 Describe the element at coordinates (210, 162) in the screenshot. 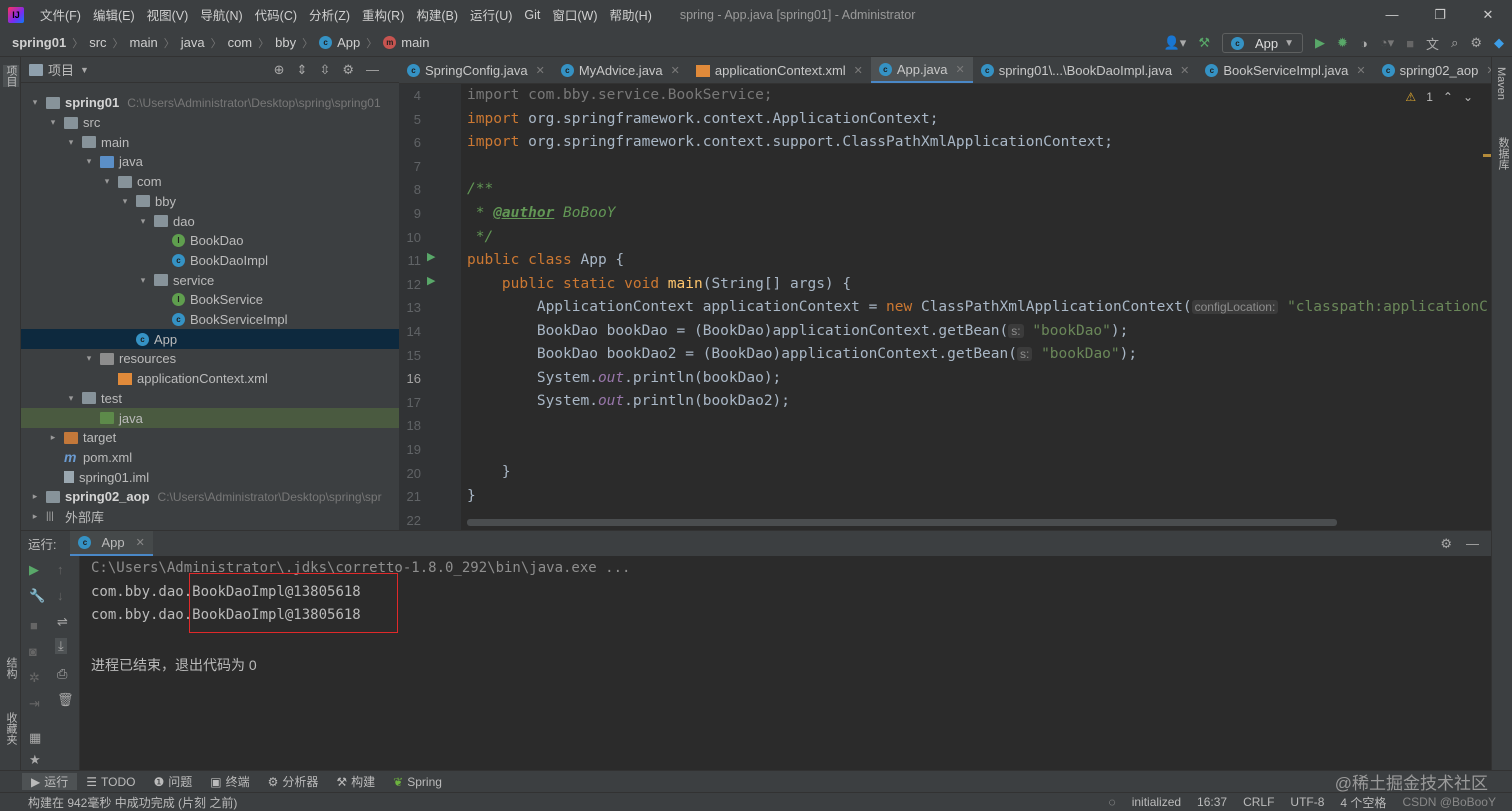

I see `tree-item: ▾ java` at that location.